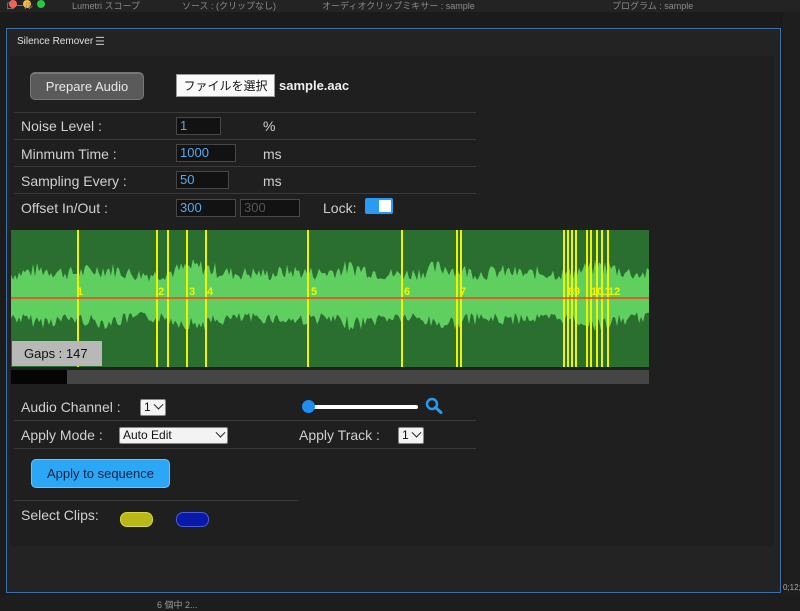 This screenshot has height=611, width=800. What do you see at coordinates (385, 206) in the screenshot?
I see `toggle-knob` at bounding box center [385, 206].